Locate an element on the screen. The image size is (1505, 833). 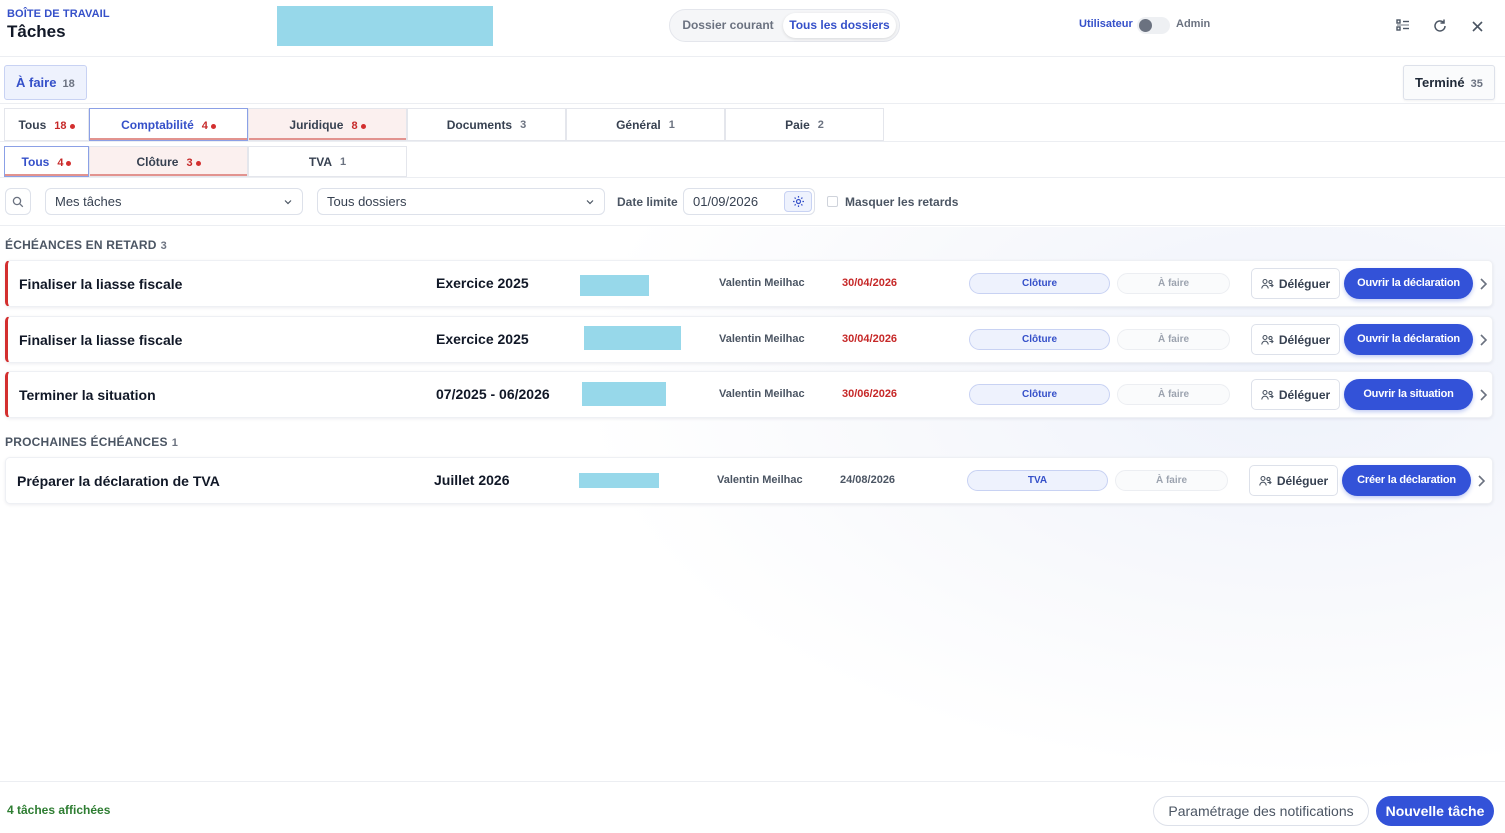
tab-label: Juridique is located at coordinates (316, 124).